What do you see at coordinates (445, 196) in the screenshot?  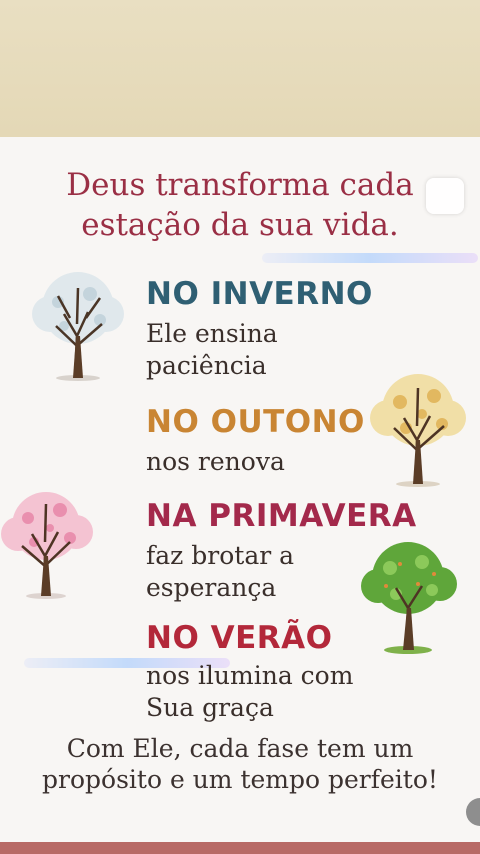 I see `overlay-button` at bounding box center [445, 196].